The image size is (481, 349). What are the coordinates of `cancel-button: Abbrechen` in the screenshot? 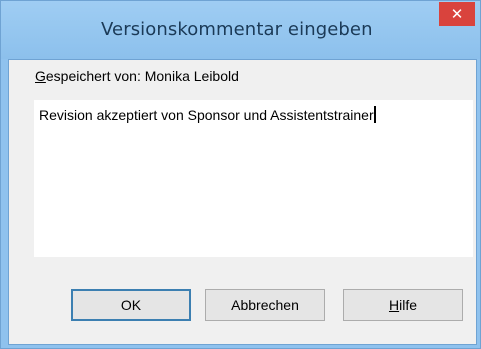 It's located at (265, 305).